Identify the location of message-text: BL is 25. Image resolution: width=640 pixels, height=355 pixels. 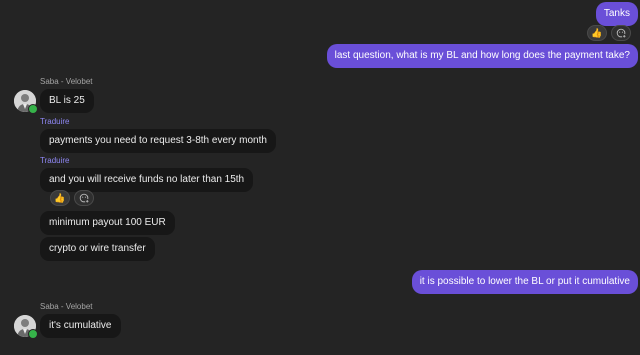
(67, 100).